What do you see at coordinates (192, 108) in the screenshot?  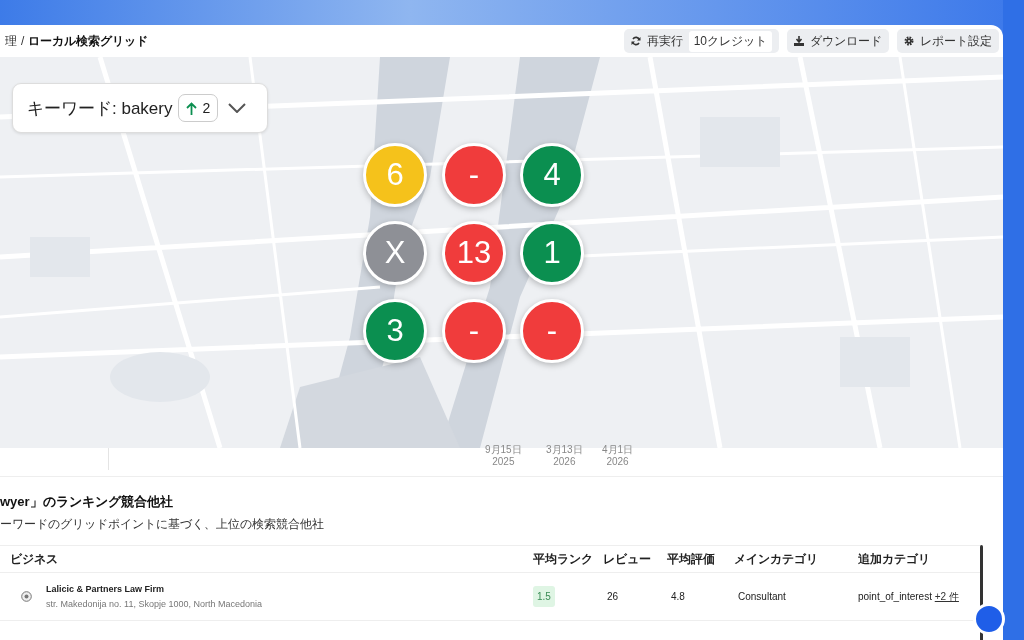 I see `arrow-up-icon` at bounding box center [192, 108].